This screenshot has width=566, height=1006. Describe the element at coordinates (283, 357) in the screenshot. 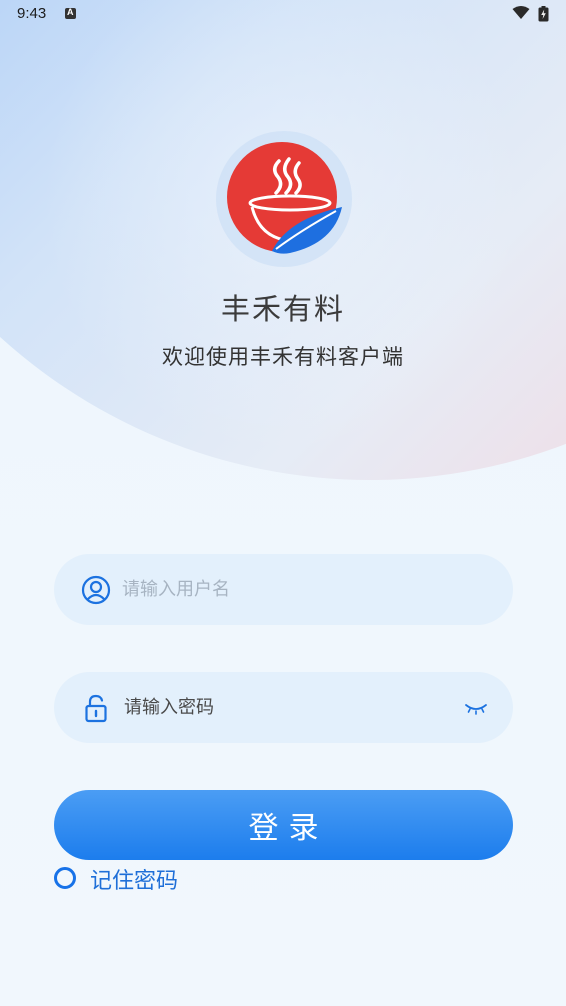

I see `app-subtitle: 欢迎使用丰禾有料客户端` at that location.